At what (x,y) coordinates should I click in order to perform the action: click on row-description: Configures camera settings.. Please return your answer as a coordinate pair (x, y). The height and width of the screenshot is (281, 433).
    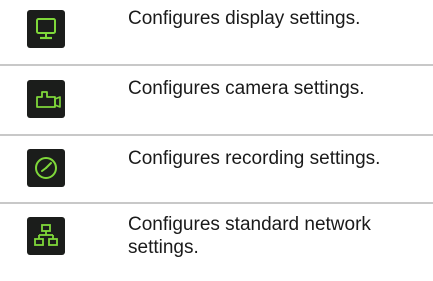
    Looking at the image, I should click on (246, 88).